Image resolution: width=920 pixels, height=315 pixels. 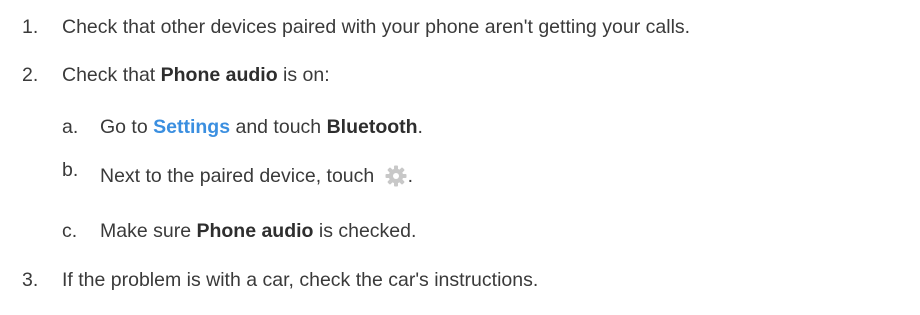 I want to click on substep-text: Make sure Phone audio is checked., so click(x=258, y=231).